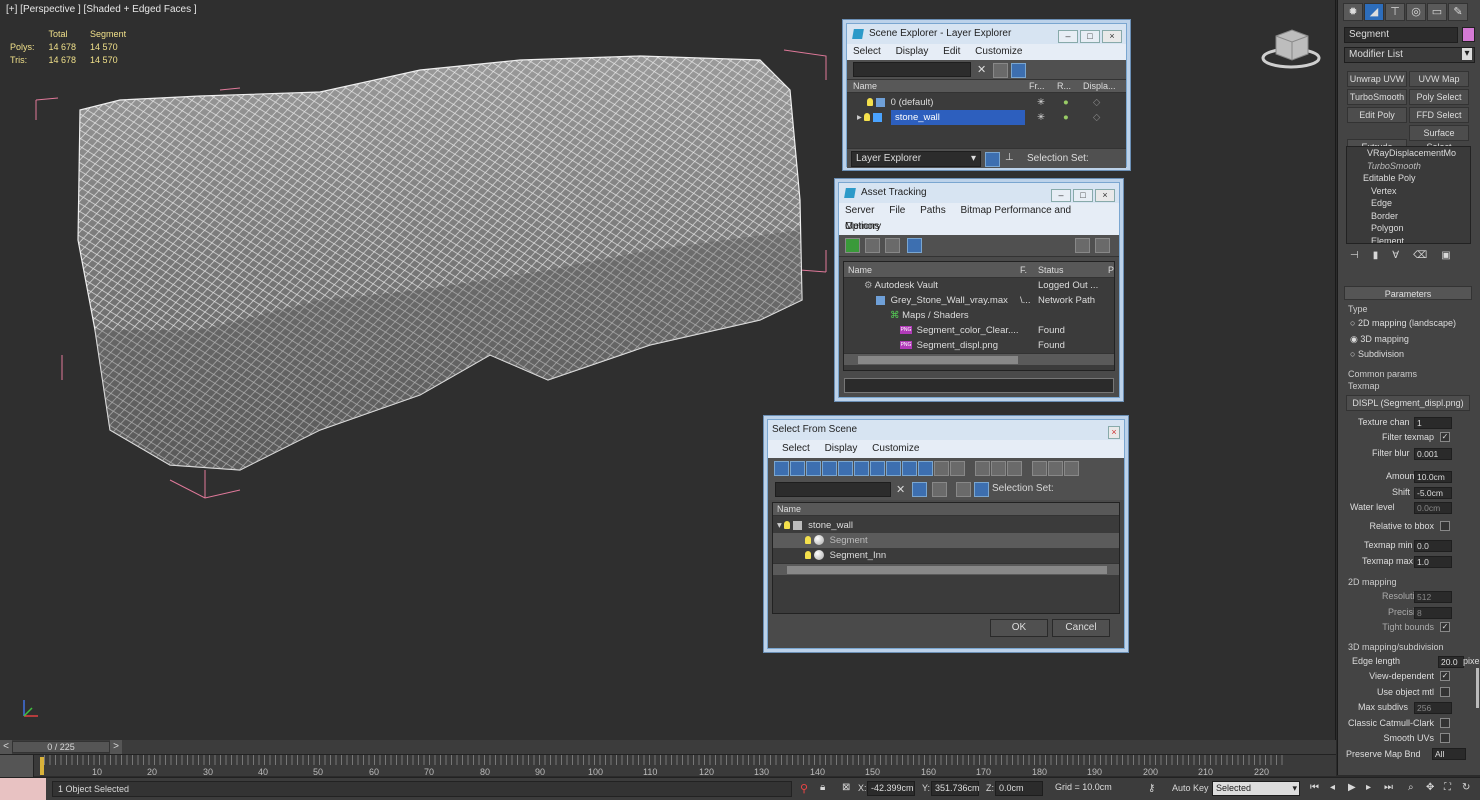  I want to click on edit-poly-button: Edit Poly, so click(1377, 115).